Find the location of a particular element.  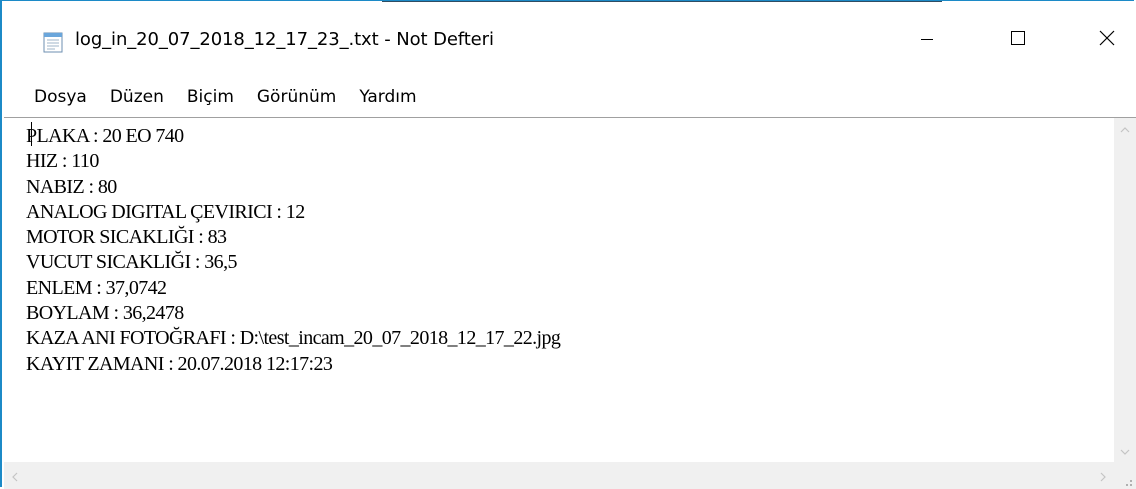

scroll-down-button is located at coordinates (1125, 451).